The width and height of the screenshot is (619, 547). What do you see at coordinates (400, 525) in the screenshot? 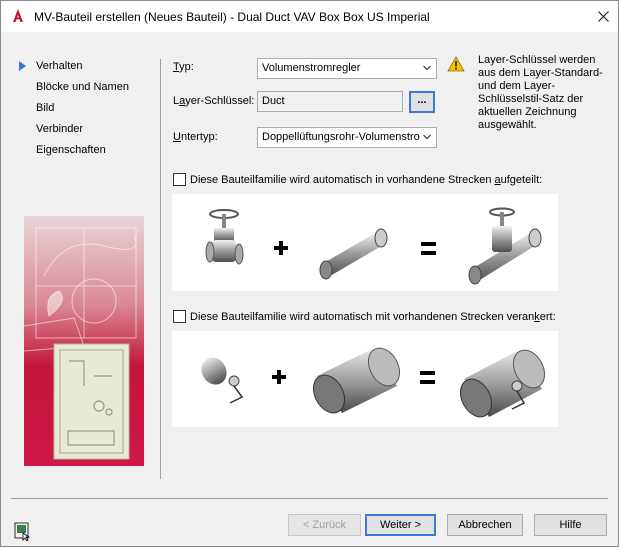
I see `next-button: Weiter >` at bounding box center [400, 525].